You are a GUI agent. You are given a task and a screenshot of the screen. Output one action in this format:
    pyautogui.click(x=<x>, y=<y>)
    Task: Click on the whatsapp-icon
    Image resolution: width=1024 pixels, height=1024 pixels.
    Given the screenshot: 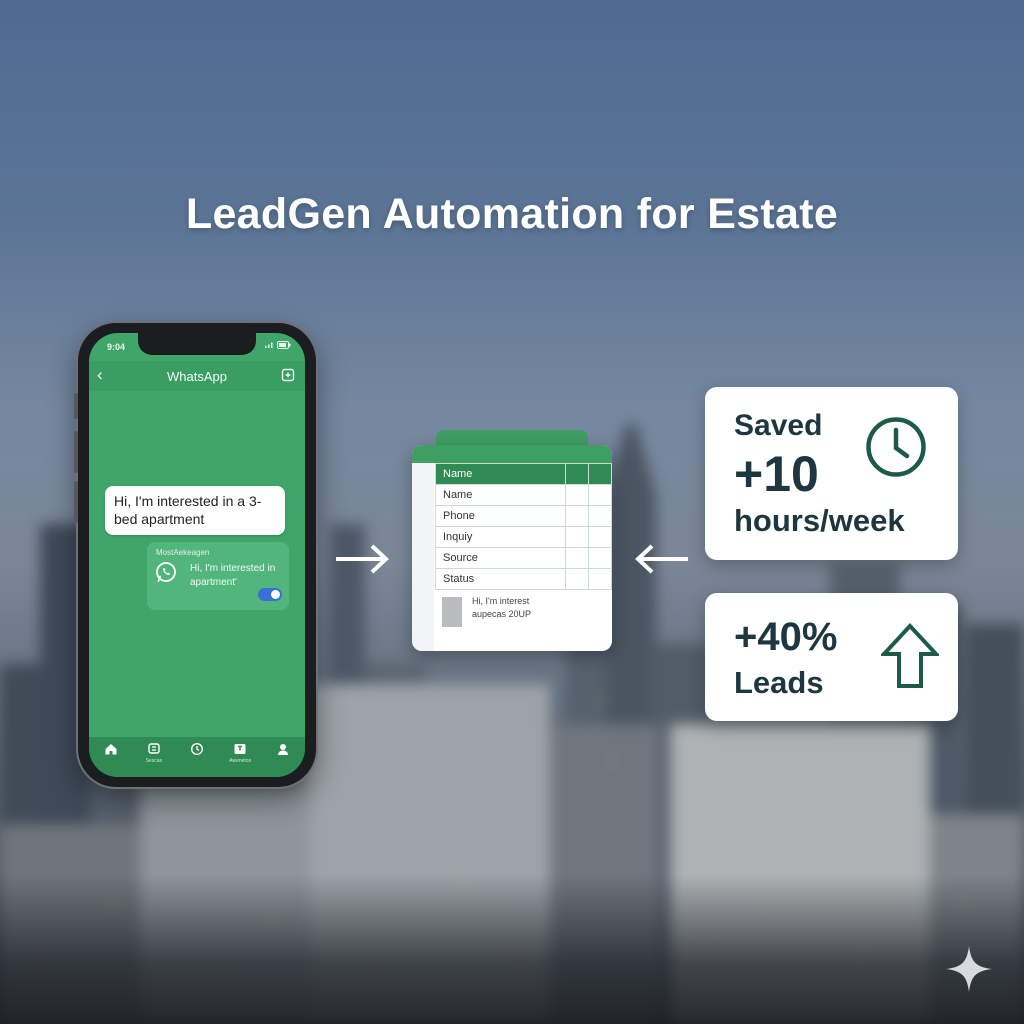 What is the action you would take?
    pyautogui.click(x=166, y=572)
    